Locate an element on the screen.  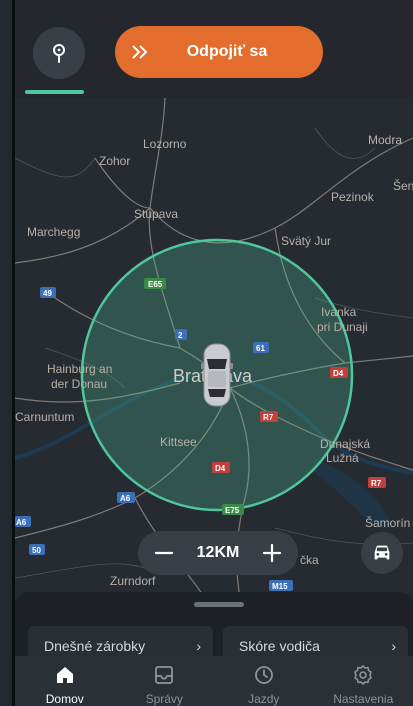
nav-item-settings: Nastavenia is located at coordinates (363, 681).